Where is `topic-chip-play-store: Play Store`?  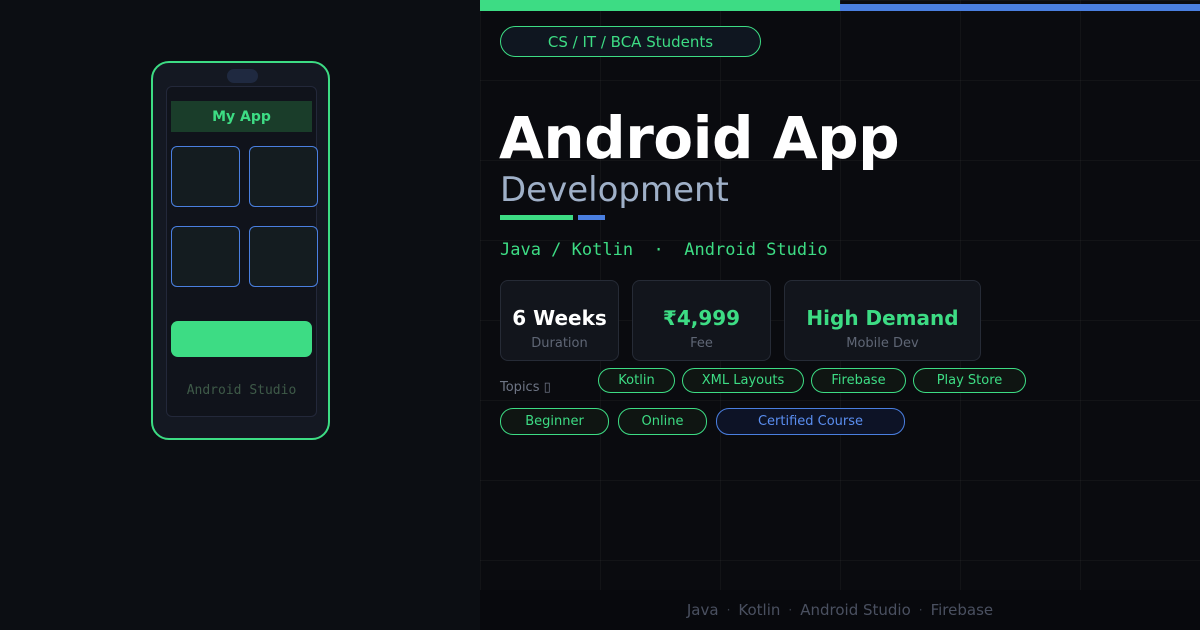 topic-chip-play-store: Play Store is located at coordinates (969, 380).